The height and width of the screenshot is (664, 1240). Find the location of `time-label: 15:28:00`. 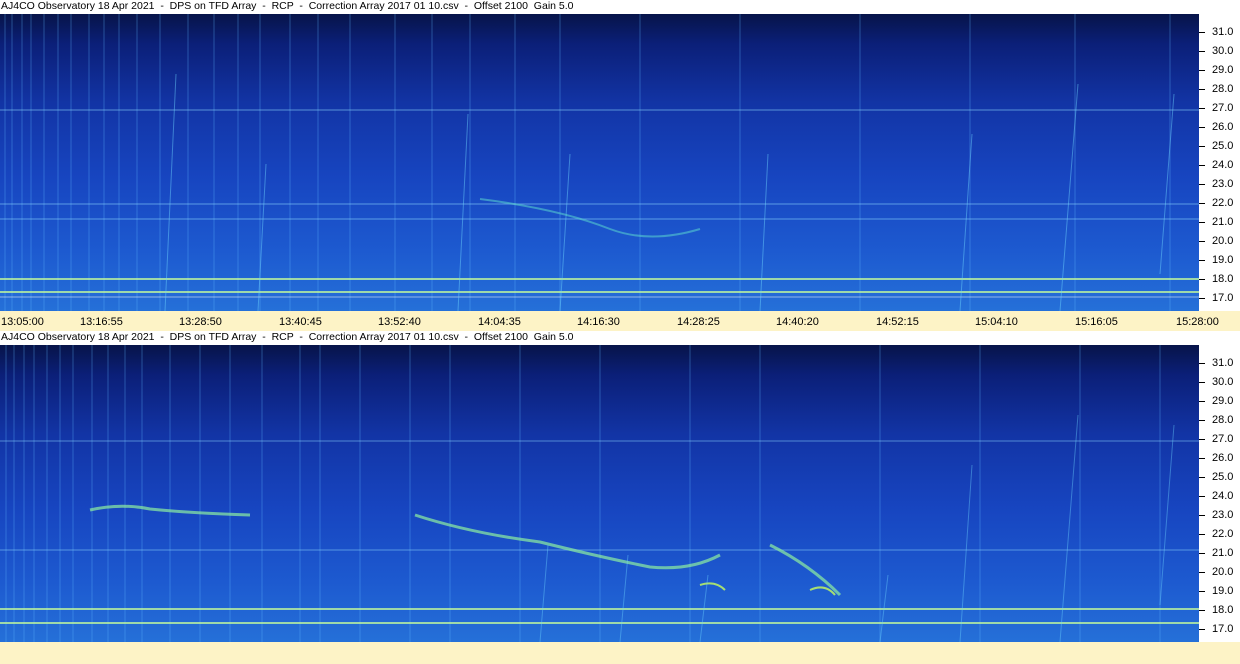

time-label: 15:28:00 is located at coordinates (1197, 322).